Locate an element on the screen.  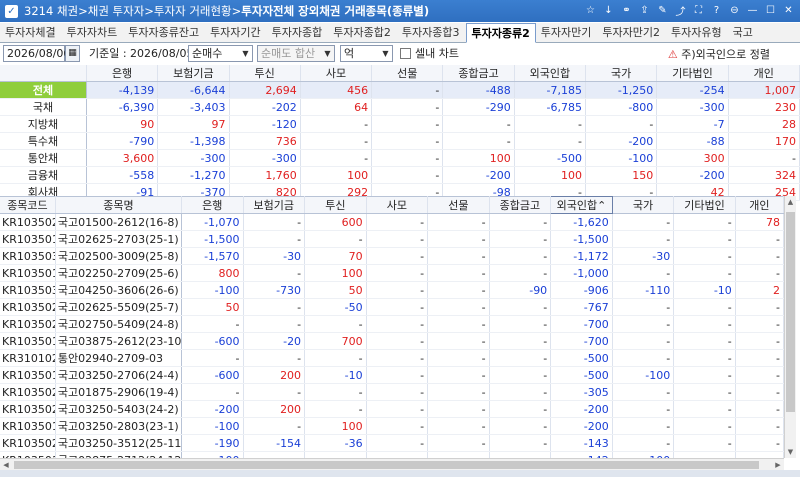
detail-header-cell: 개인 is located at coordinates (760, 205).